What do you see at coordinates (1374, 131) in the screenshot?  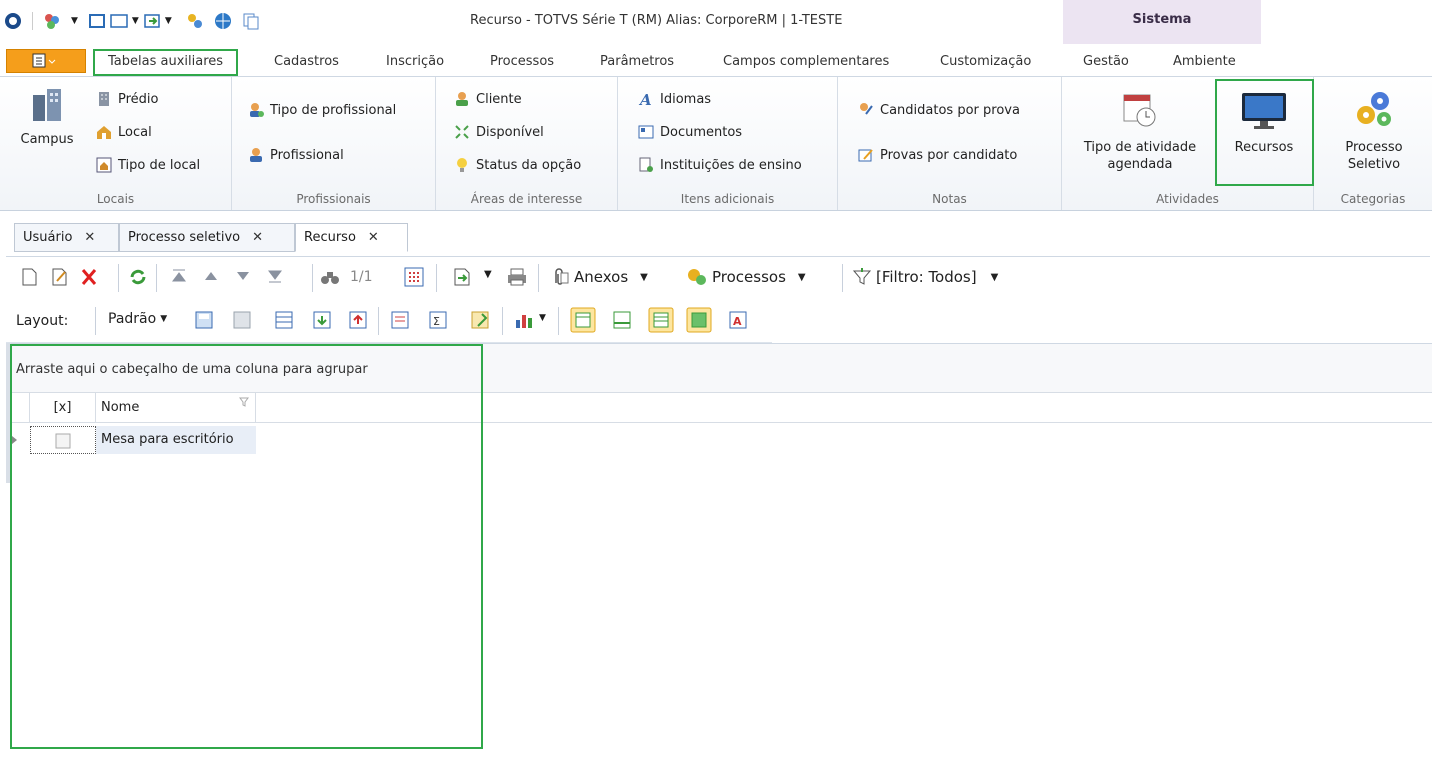 I see `processo-seletivo-button: Processo Seletivo` at bounding box center [1374, 131].